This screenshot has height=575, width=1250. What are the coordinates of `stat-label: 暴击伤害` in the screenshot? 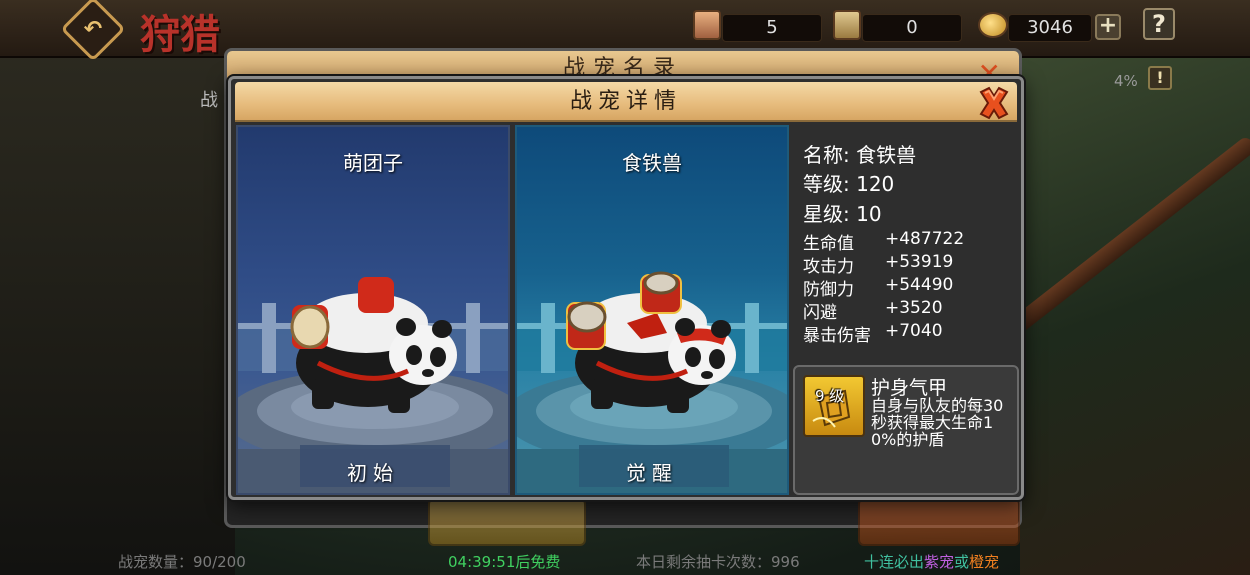 It's located at (837, 336).